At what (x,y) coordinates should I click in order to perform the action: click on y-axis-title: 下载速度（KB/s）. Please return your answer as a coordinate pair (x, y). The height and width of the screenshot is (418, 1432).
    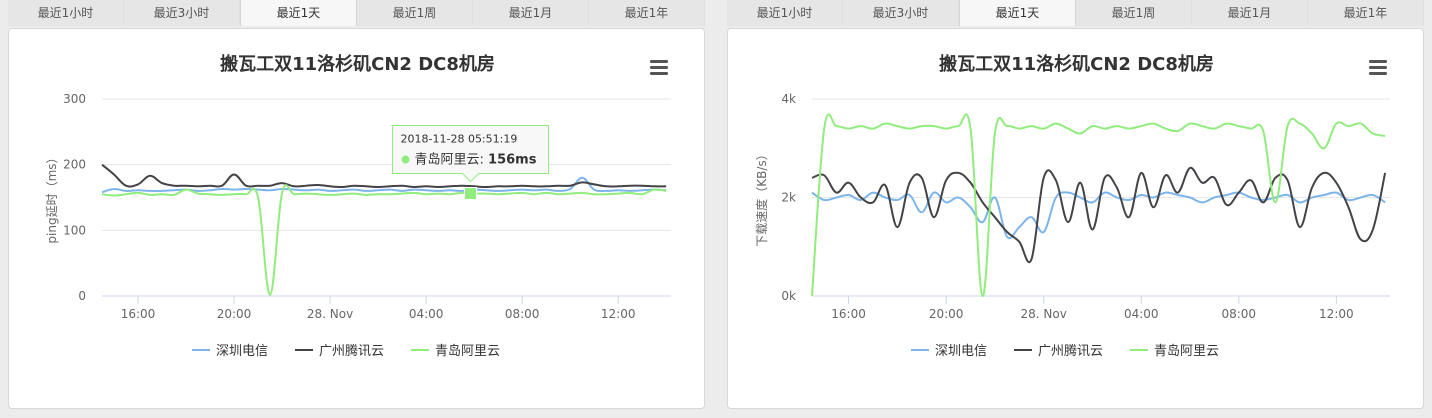
    Looking at the image, I should click on (761, 197).